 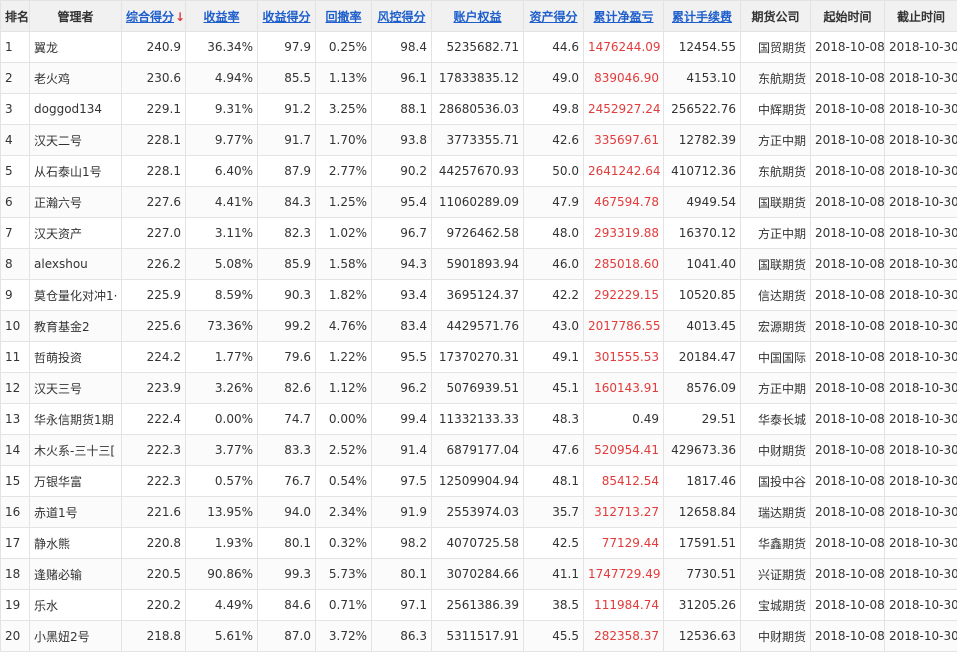 What do you see at coordinates (222, 636) in the screenshot?
I see `cell-return-rate: 5.61%` at bounding box center [222, 636].